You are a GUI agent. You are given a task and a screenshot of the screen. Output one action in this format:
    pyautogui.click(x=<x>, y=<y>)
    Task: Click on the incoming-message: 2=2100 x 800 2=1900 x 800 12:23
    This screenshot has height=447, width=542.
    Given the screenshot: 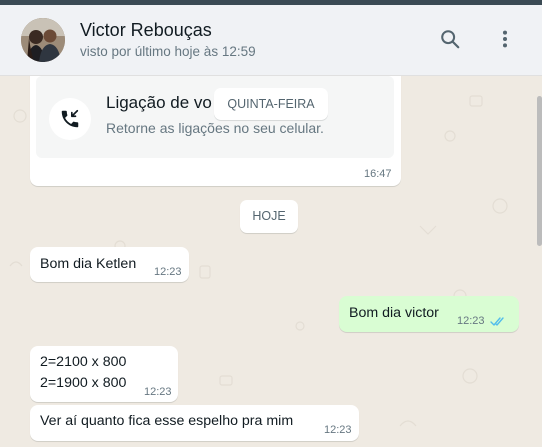 What is the action you would take?
    pyautogui.click(x=104, y=374)
    